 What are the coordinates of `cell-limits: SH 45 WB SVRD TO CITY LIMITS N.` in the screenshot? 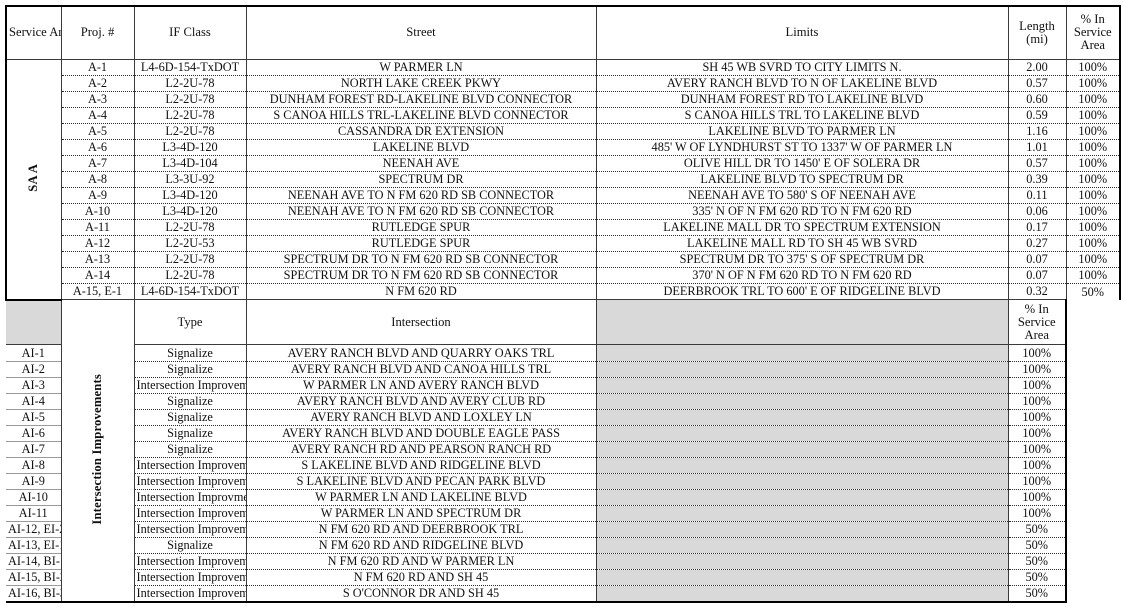 It's located at (802, 67).